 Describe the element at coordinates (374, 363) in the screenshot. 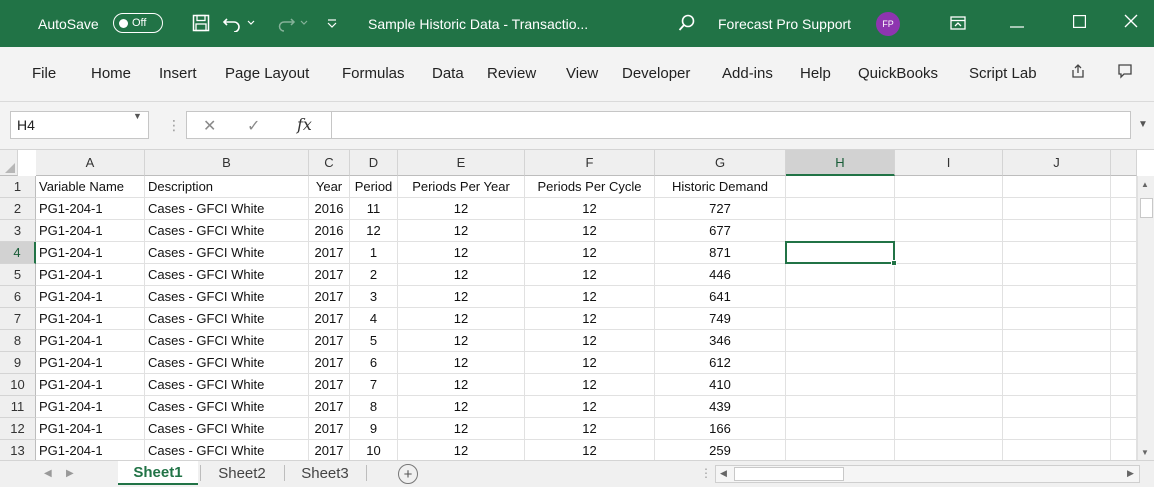

I see `cell: 6` at that location.